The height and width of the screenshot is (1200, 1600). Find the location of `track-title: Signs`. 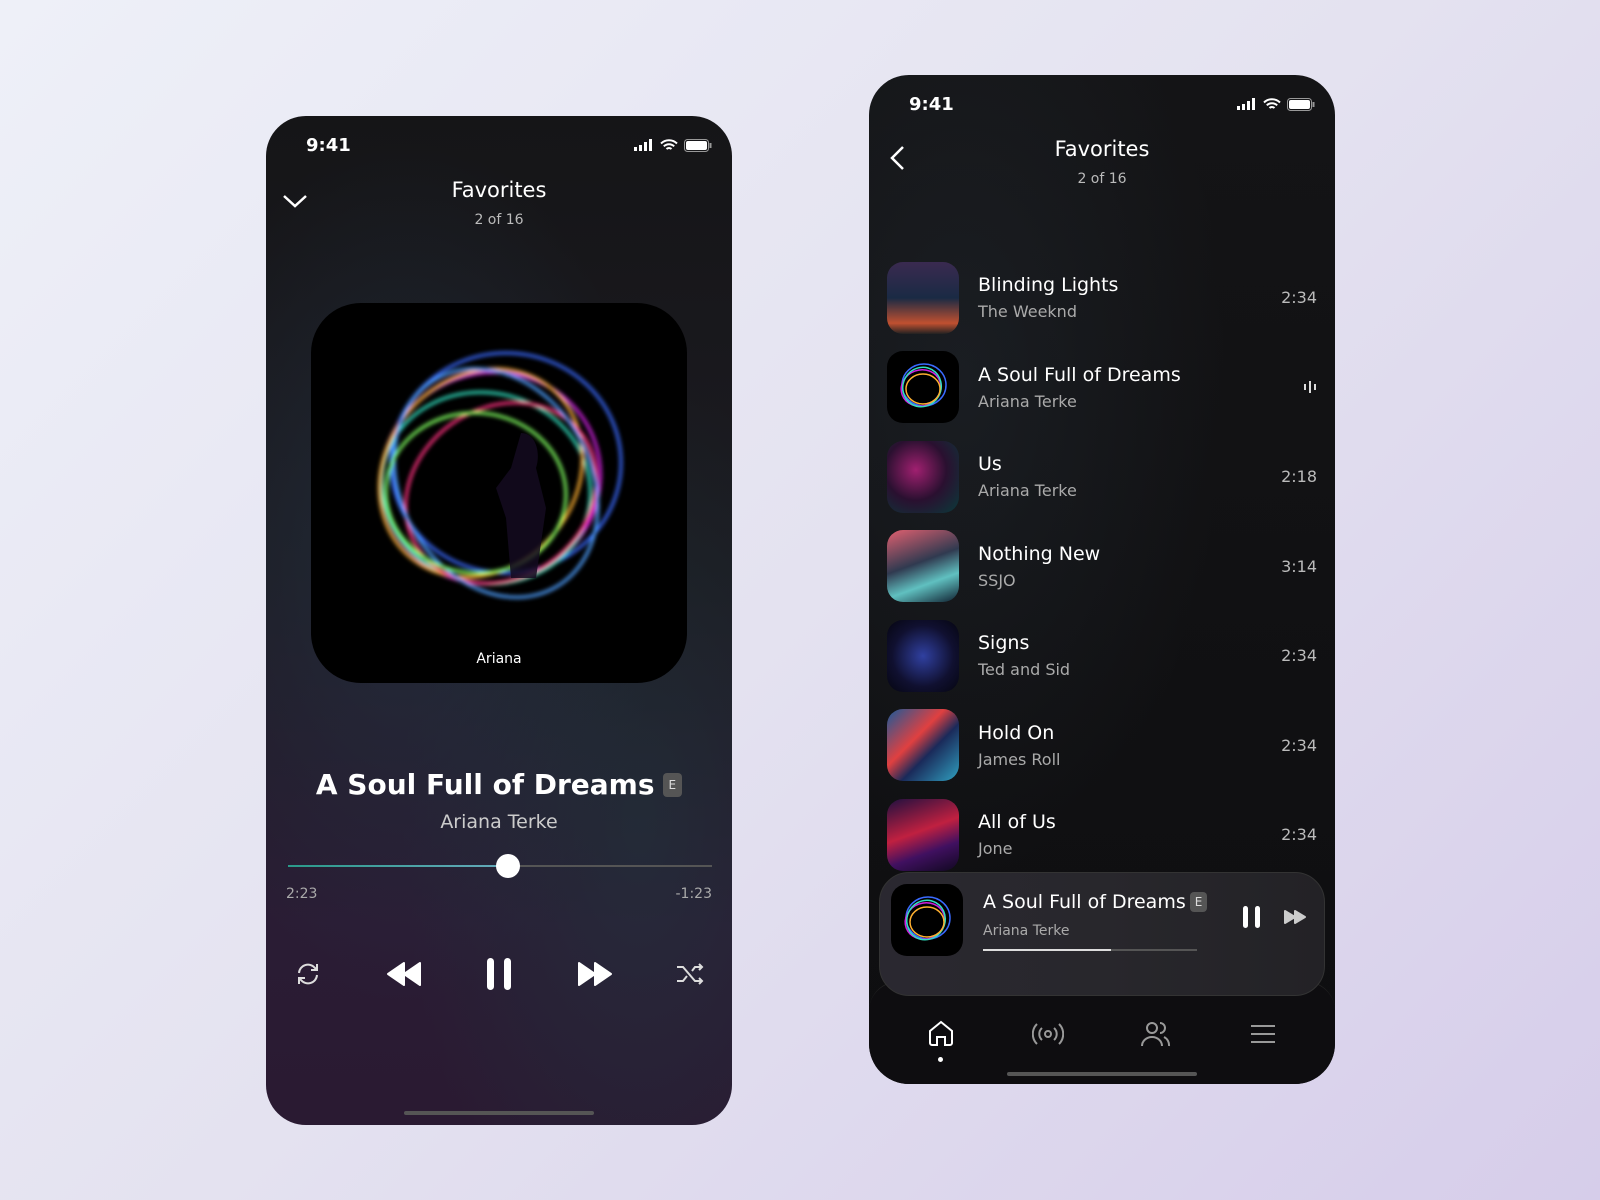

track-title: Signs is located at coordinates (1004, 643).